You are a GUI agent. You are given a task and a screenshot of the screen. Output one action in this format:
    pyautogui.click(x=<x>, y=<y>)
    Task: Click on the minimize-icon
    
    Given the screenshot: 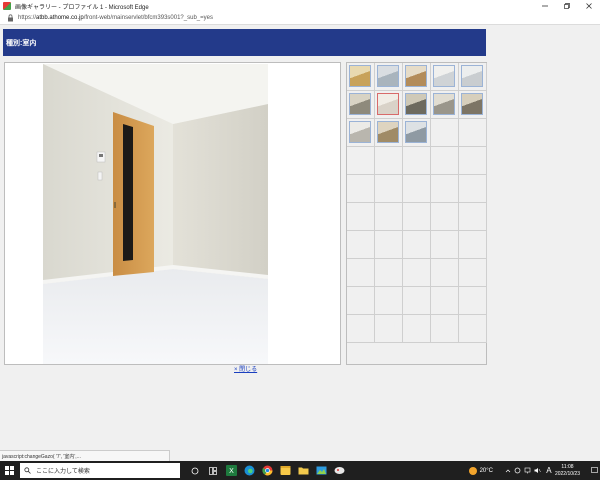 What is the action you would take?
    pyautogui.click(x=545, y=6)
    